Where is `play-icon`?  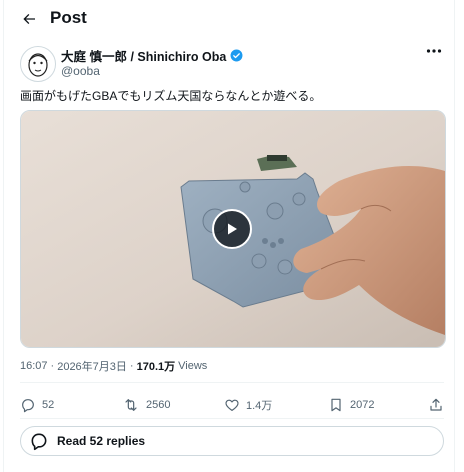
play-icon is located at coordinates (232, 229).